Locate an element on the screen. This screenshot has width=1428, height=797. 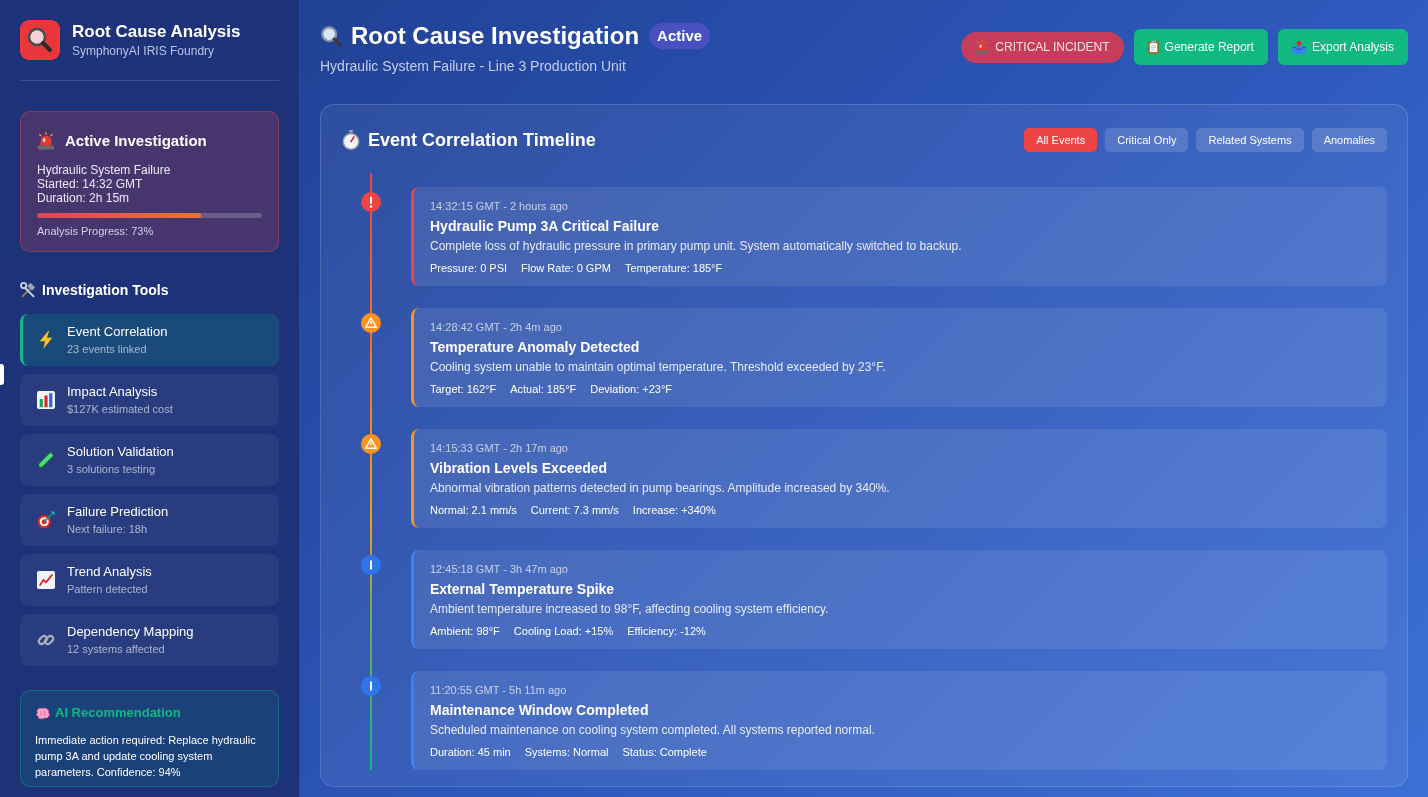
event-metric: Target: 162°F is located at coordinates (463, 389).